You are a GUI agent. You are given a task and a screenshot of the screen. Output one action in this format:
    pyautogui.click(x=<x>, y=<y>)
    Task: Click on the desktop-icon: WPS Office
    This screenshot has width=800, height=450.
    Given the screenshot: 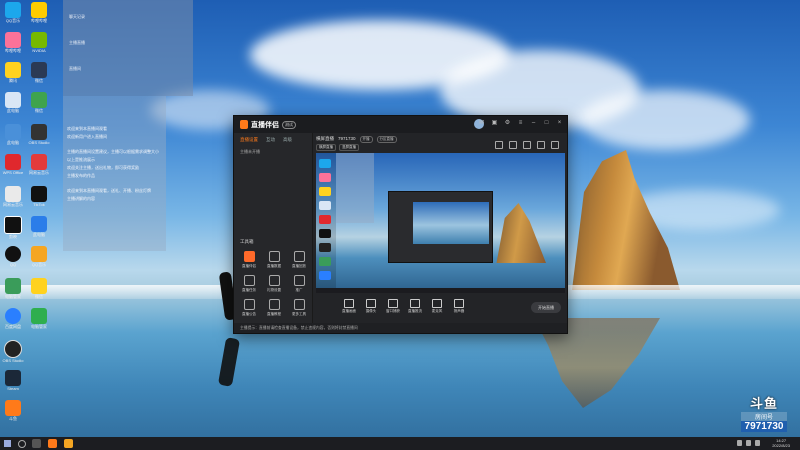 What is the action you would take?
    pyautogui.click(x=13, y=164)
    